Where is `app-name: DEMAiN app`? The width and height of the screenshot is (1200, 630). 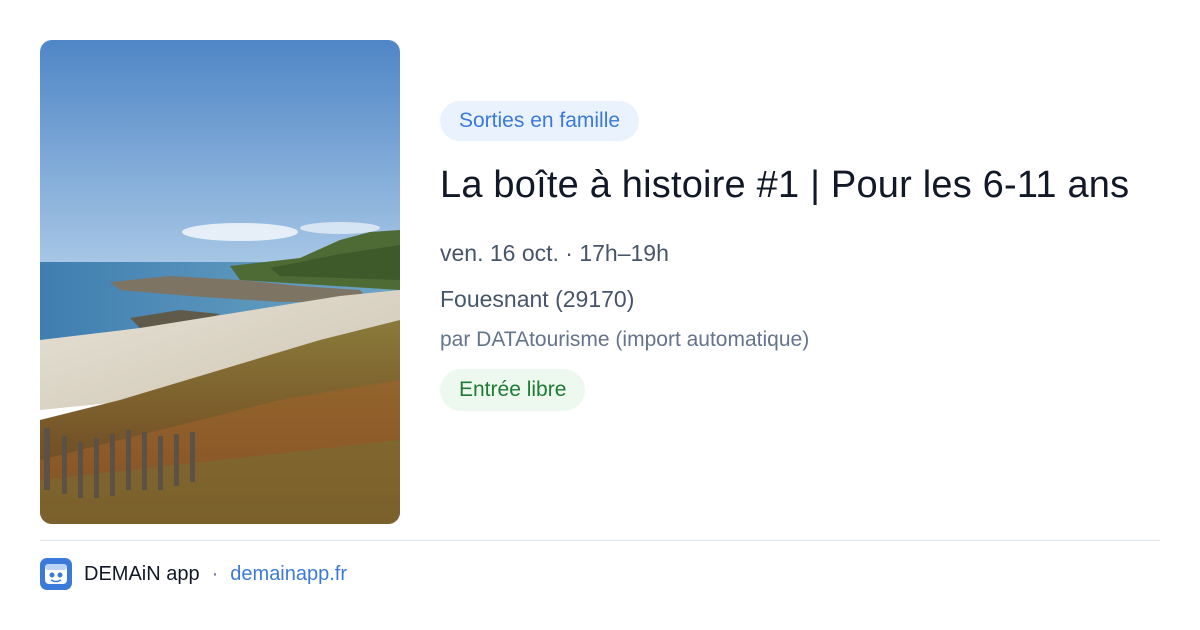
app-name: DEMAiN app is located at coordinates (142, 573).